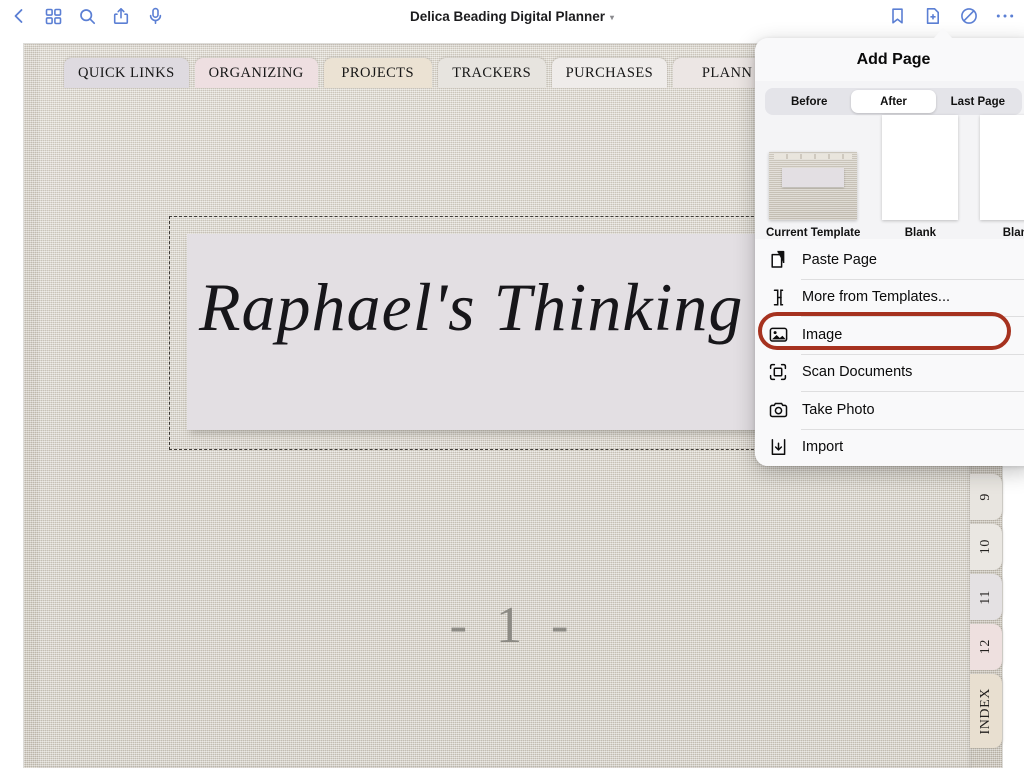 The image size is (1024, 768). I want to click on popover-arrow, so click(943, 33).